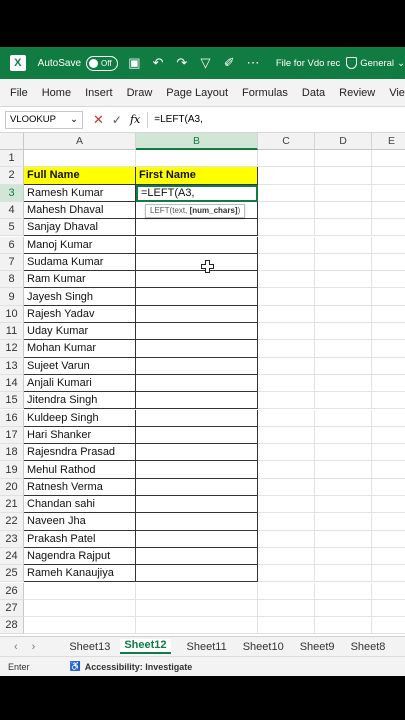  I want to click on more-icon: ⋯, so click(253, 63).